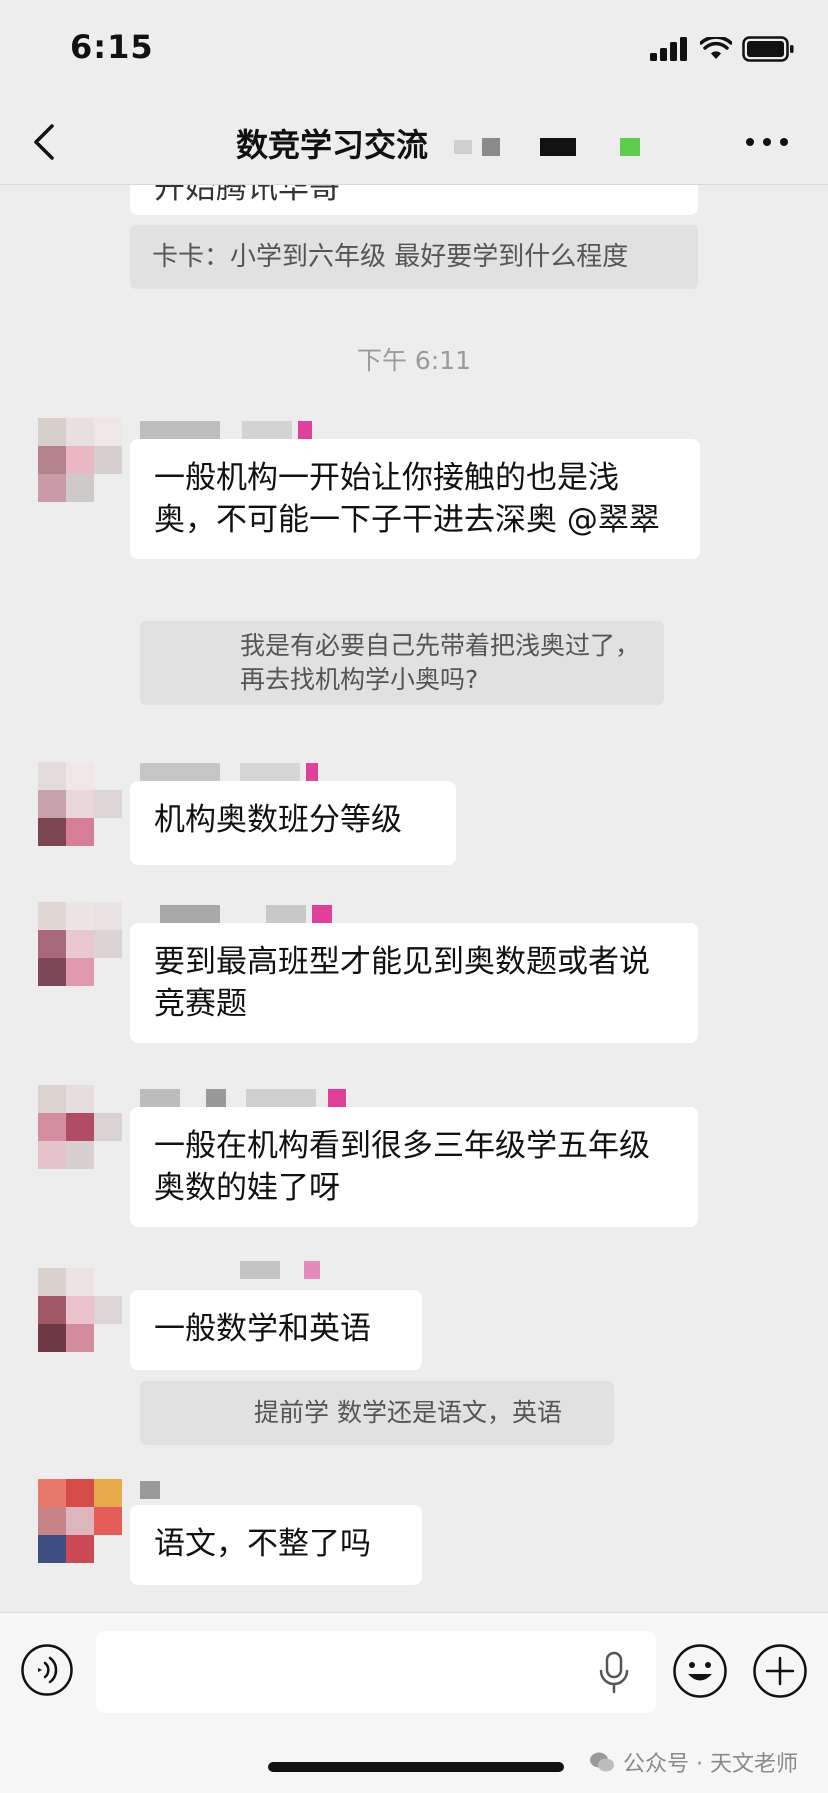  What do you see at coordinates (414, 200) in the screenshot?
I see `message-bubble-partial: 开始腾讯华哥` at bounding box center [414, 200].